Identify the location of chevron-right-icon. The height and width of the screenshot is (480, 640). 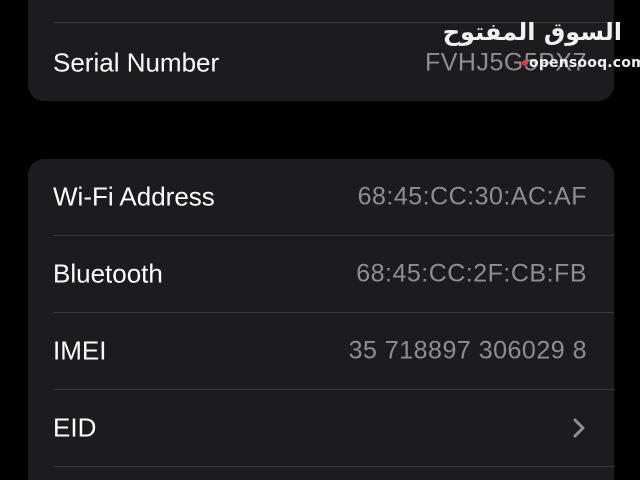
(579, 428).